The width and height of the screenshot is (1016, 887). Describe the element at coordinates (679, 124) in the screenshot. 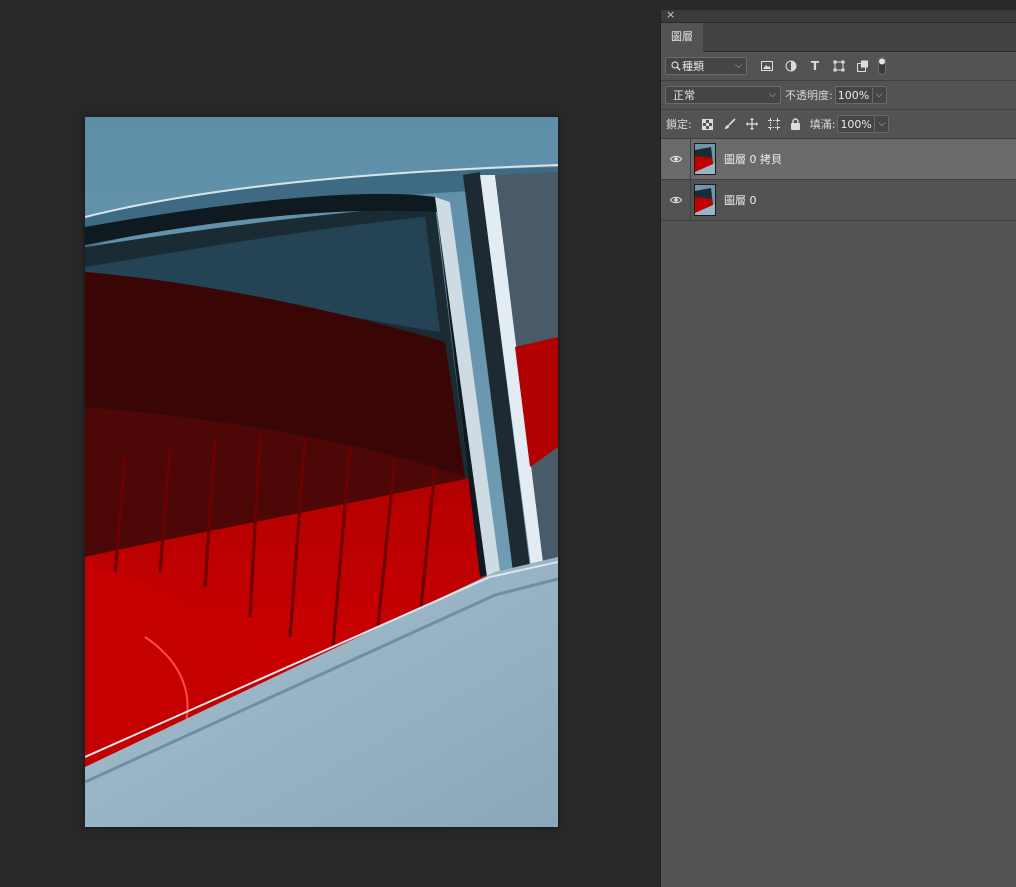

I see `lock-label: 鎖定:` at that location.